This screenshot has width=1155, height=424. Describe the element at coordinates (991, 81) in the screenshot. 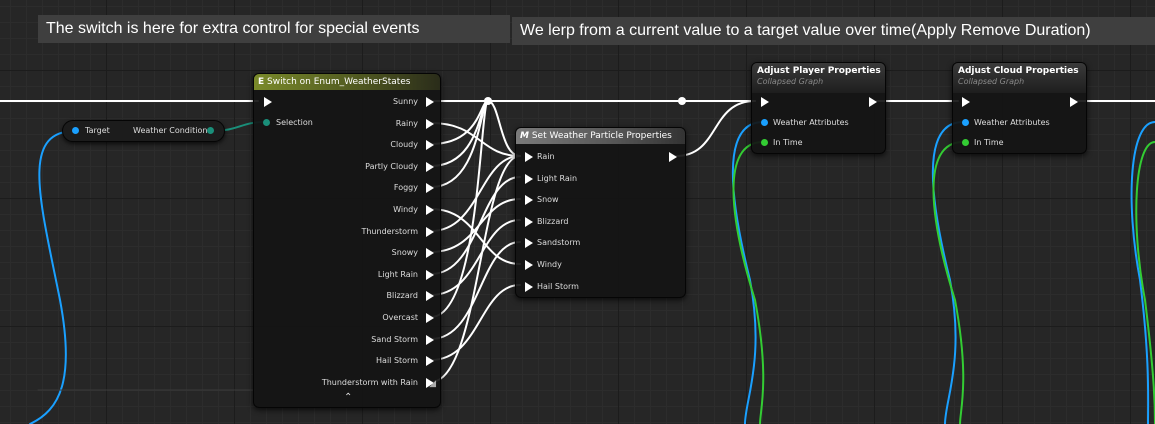

I see `cloud-subtitle: Collapsed Graph` at that location.